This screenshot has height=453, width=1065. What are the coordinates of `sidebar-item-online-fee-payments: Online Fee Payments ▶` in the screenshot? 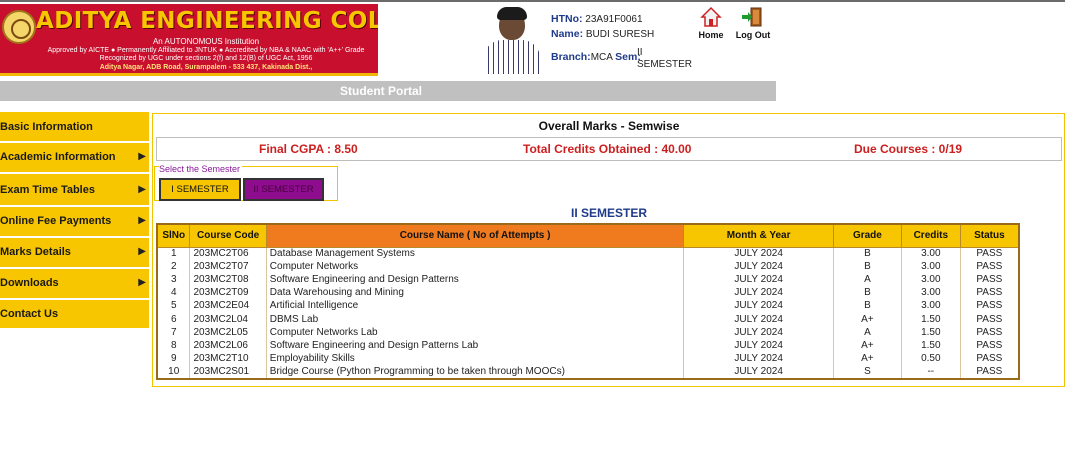 It's located at (74, 222).